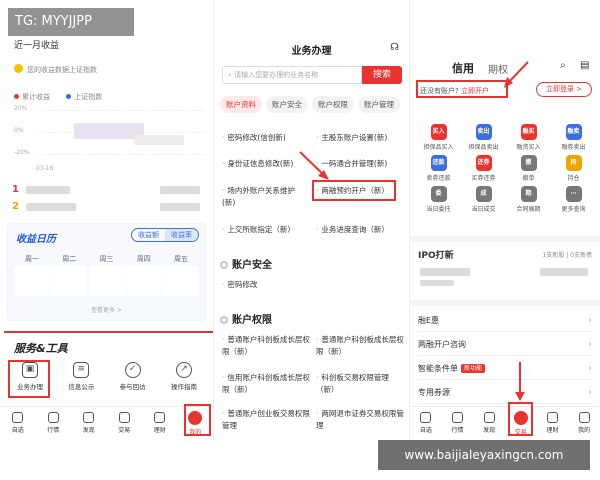  I want to click on tab-discover: 发现, so click(89, 423).